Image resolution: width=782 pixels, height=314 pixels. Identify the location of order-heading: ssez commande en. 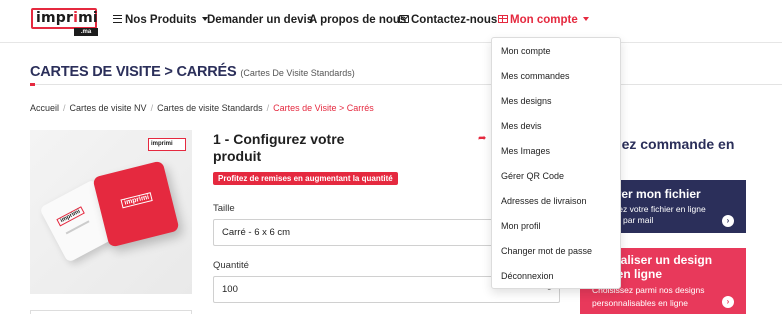
(670, 144).